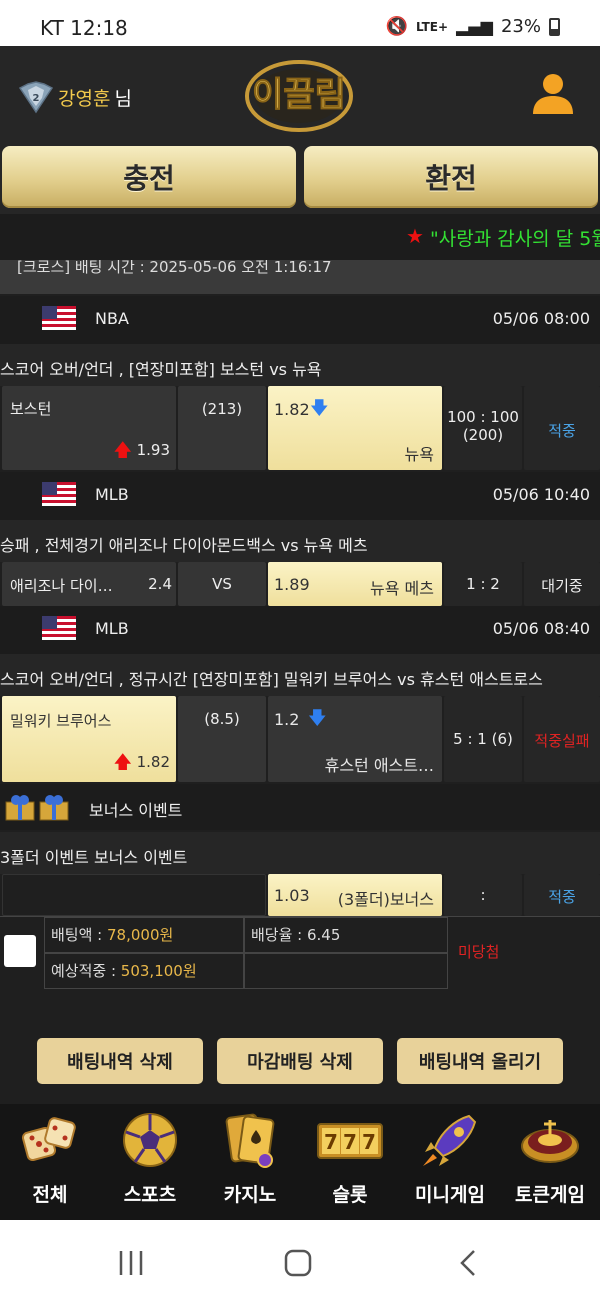  I want to click on system-nav-bar, so click(300, 1260).